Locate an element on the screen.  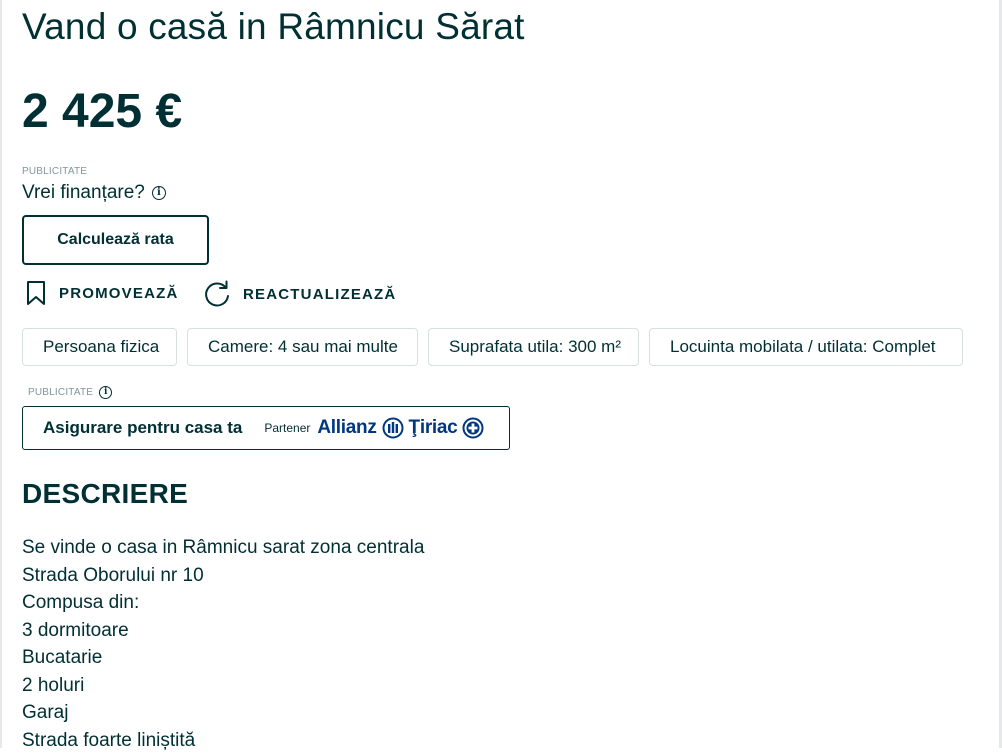
brand-tiriac: Ţiriac is located at coordinates (433, 428).